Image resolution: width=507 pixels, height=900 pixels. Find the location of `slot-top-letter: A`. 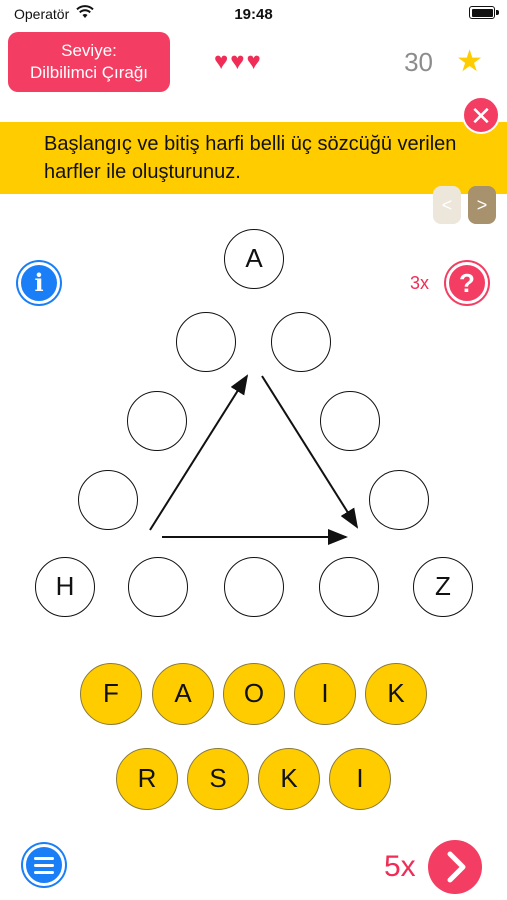

slot-top-letter: A is located at coordinates (254, 259).